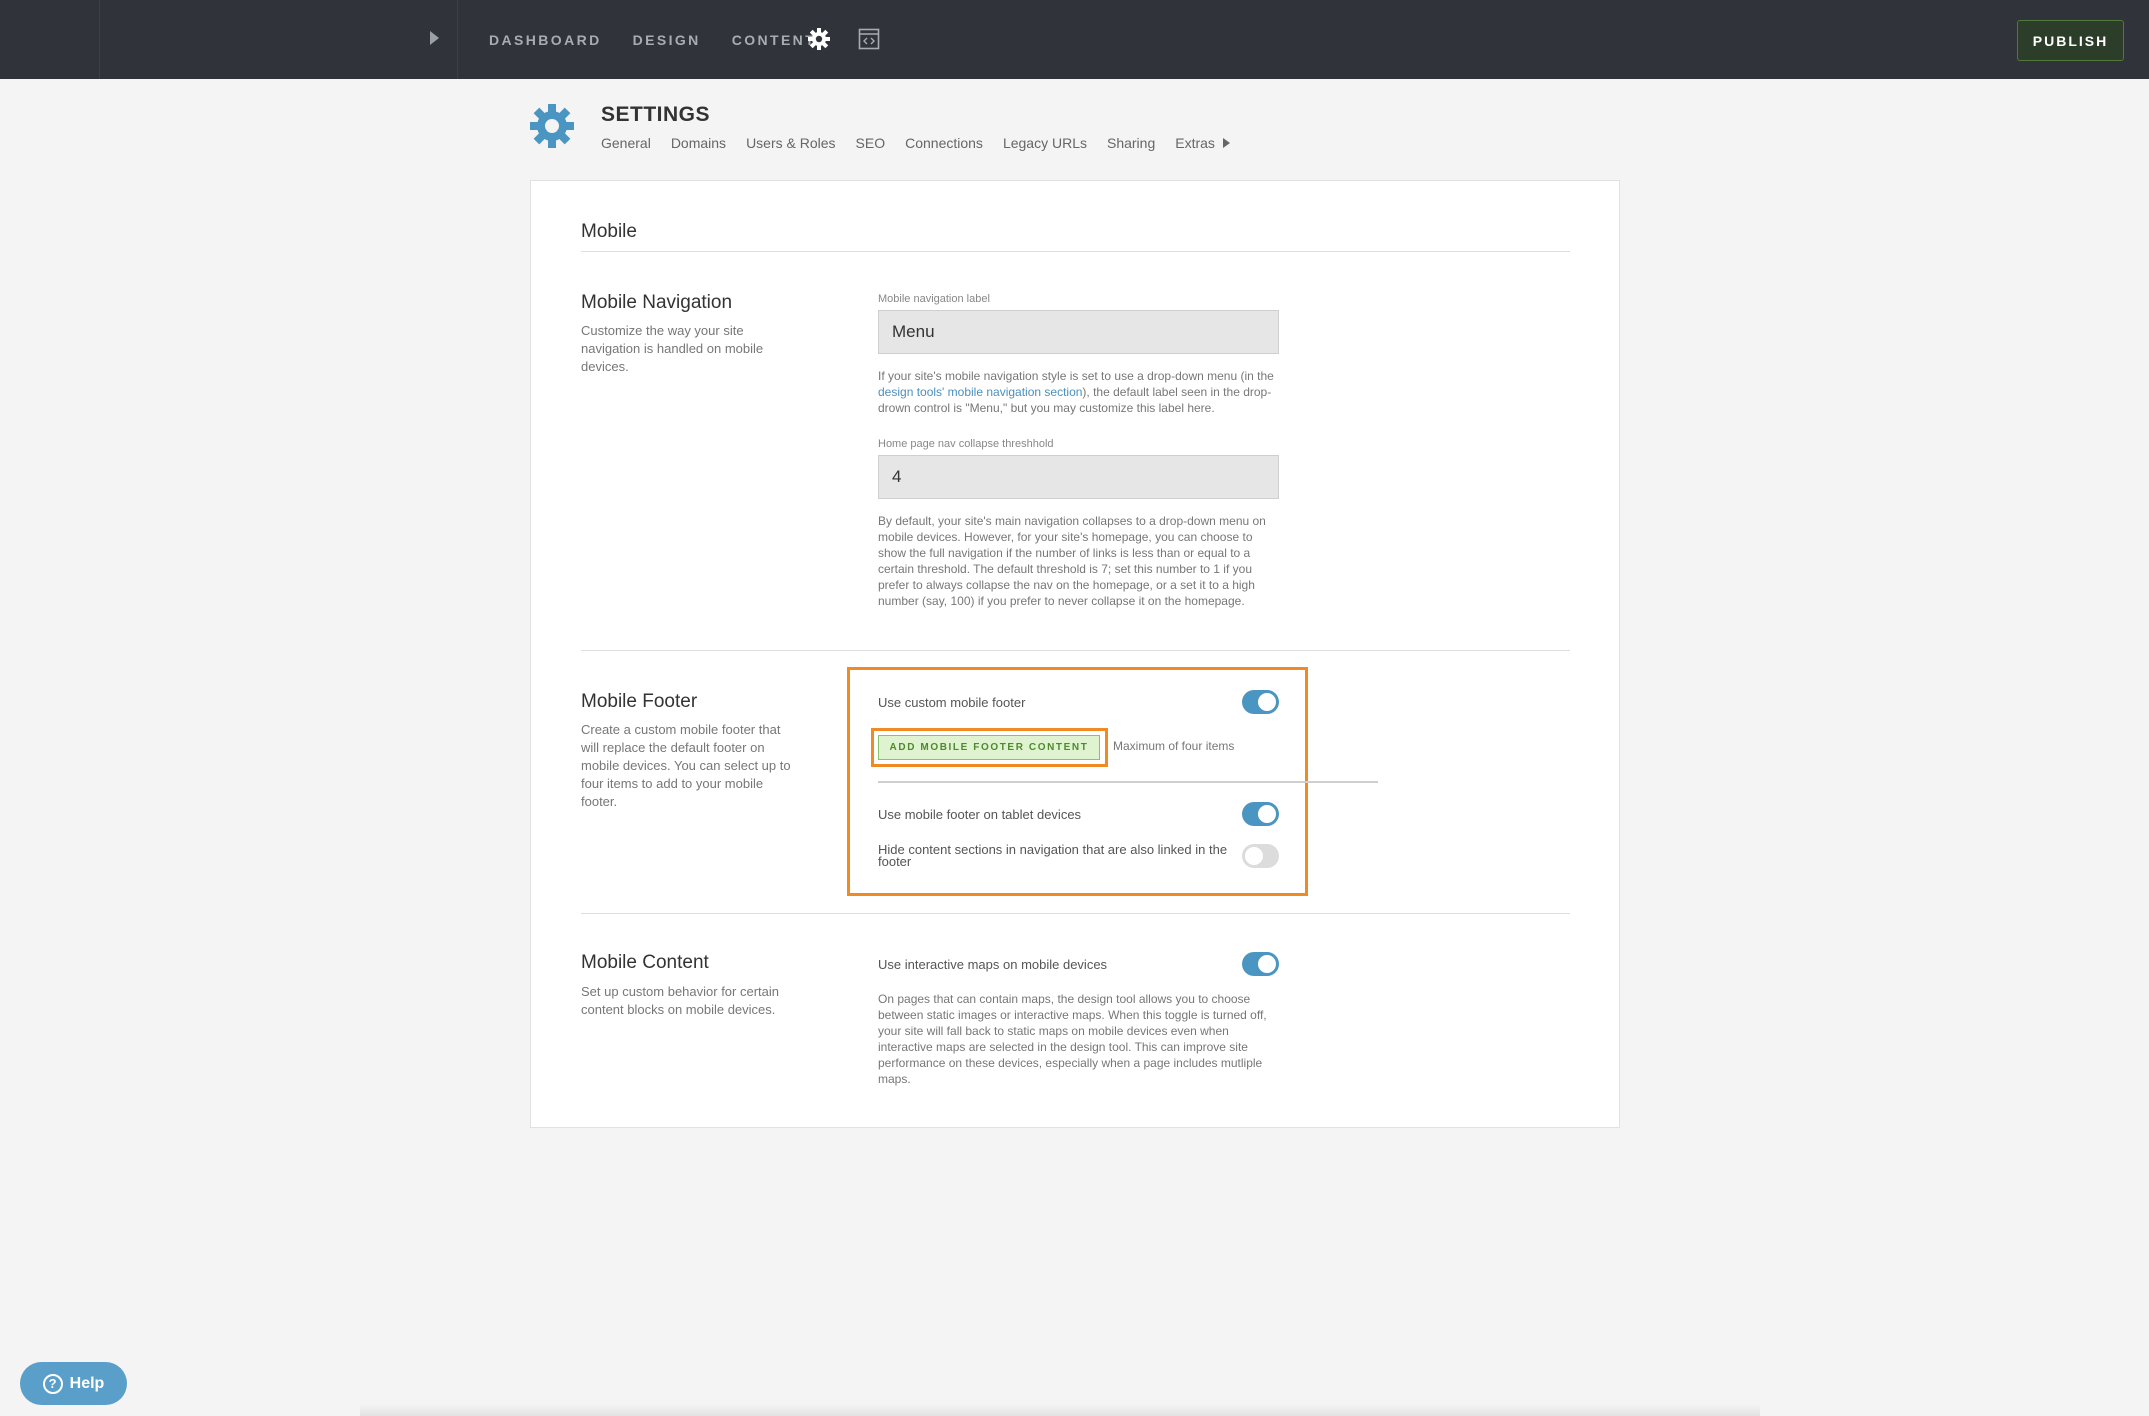 The height and width of the screenshot is (1416, 2149). I want to click on interactive-maps-toggle, so click(1260, 964).